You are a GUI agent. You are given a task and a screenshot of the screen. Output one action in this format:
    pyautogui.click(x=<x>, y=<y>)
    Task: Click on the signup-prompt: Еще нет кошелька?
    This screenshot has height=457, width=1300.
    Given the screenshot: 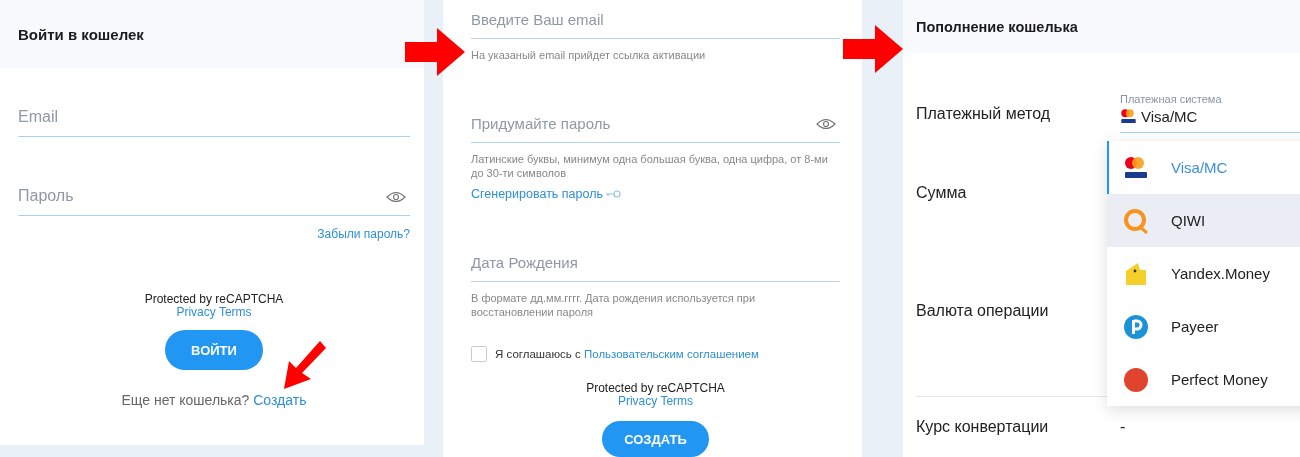 What is the action you would take?
    pyautogui.click(x=185, y=400)
    